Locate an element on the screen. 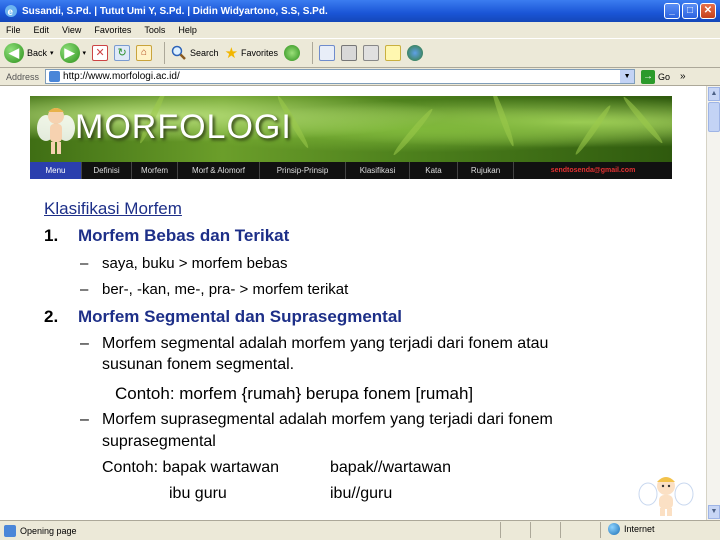  address-url: http://www.morfologi.ac.id/ is located at coordinates (121, 76).